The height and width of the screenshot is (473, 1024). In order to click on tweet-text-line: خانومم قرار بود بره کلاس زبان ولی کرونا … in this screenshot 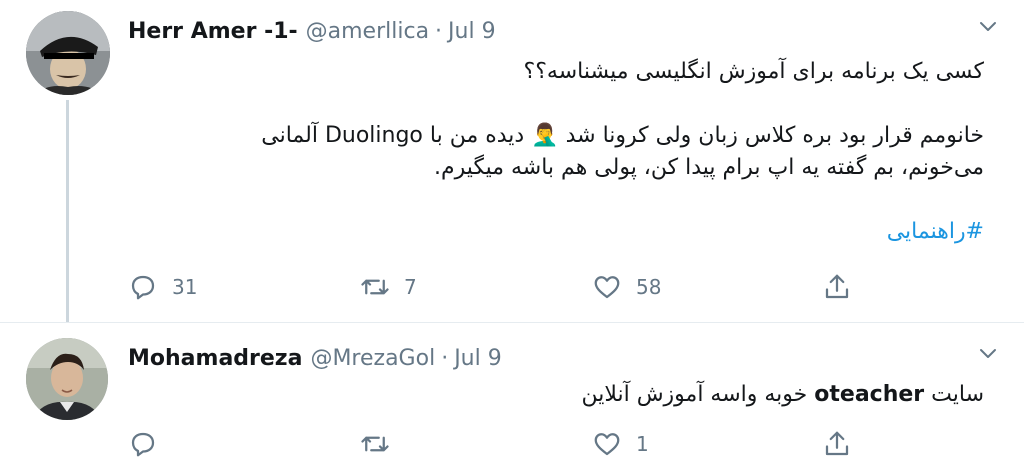, I will do `click(622, 135)`.